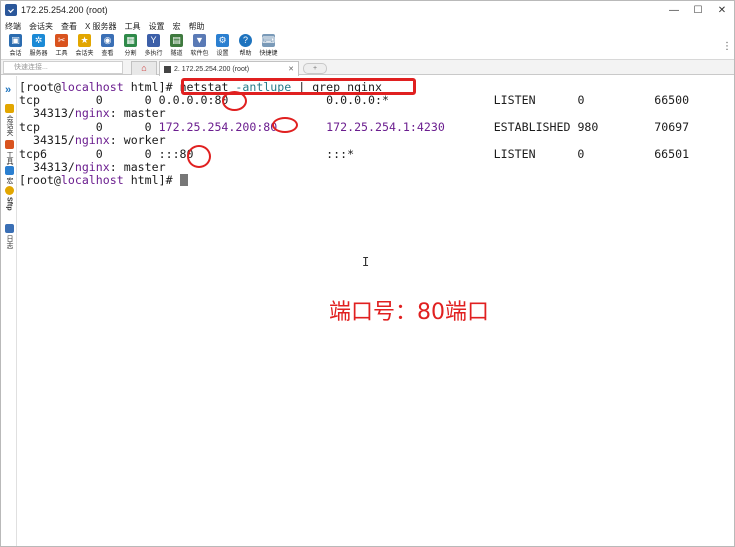 Image resolution: width=735 pixels, height=547 pixels. What do you see at coordinates (199, 46) in the screenshot?
I see `toolbar-packages-button: ▼ 软件包` at bounding box center [199, 46].